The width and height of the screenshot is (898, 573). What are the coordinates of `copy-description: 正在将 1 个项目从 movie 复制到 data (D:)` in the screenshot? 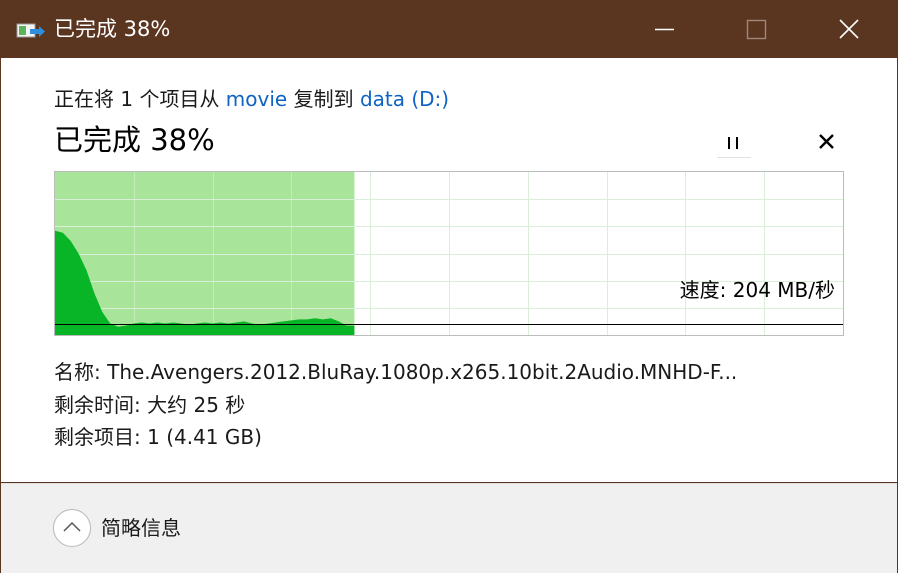 It's located at (251, 99).